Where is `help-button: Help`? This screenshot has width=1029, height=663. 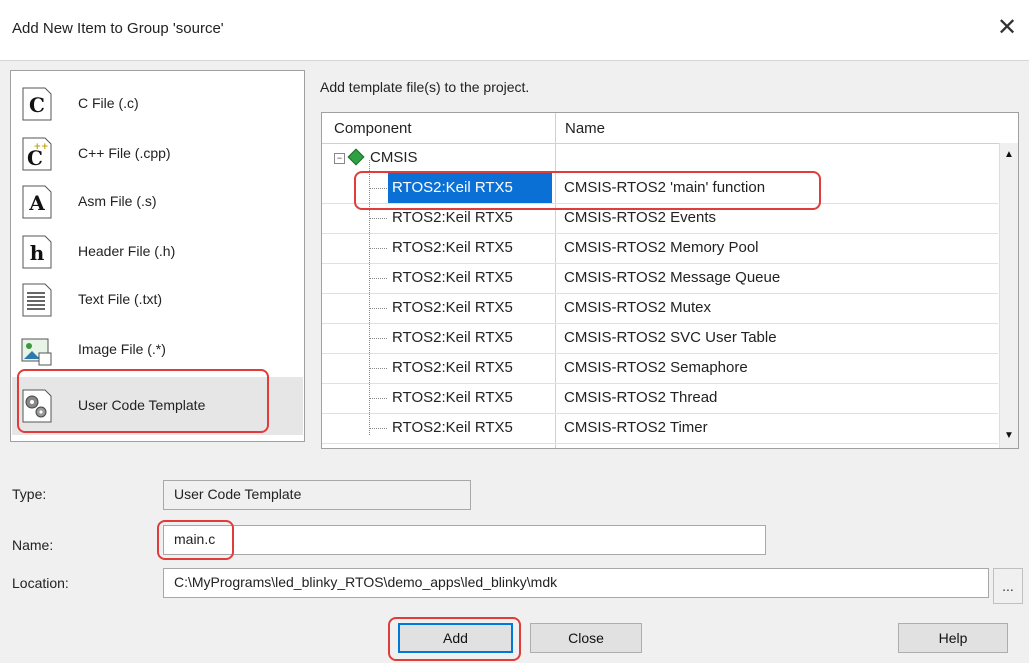
help-button: Help is located at coordinates (953, 638).